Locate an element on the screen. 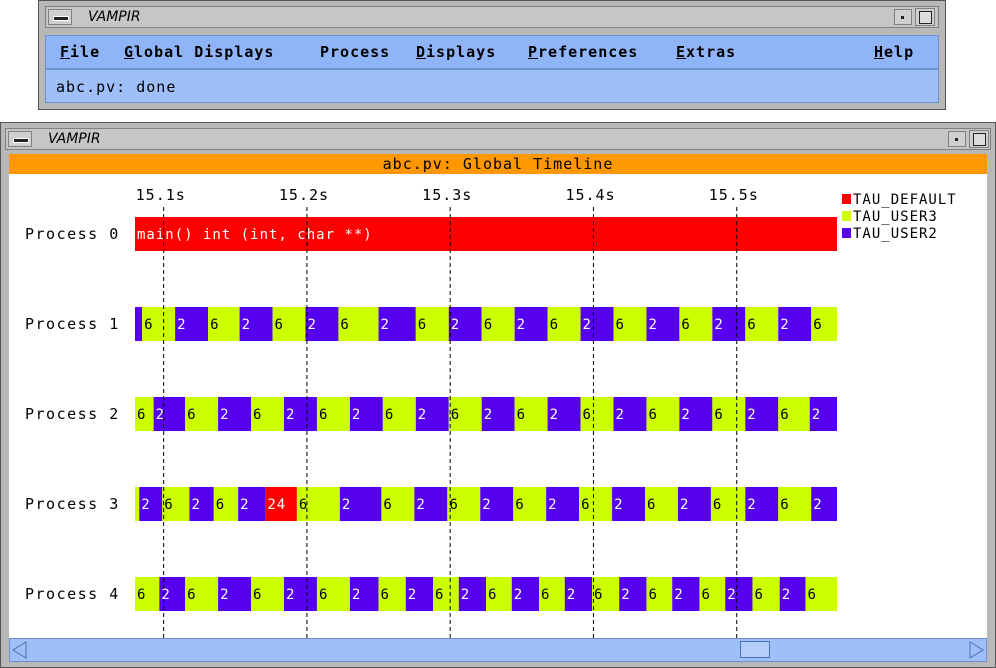 The image size is (996, 668). legend-label: TAU_DEFAULT is located at coordinates (905, 200).